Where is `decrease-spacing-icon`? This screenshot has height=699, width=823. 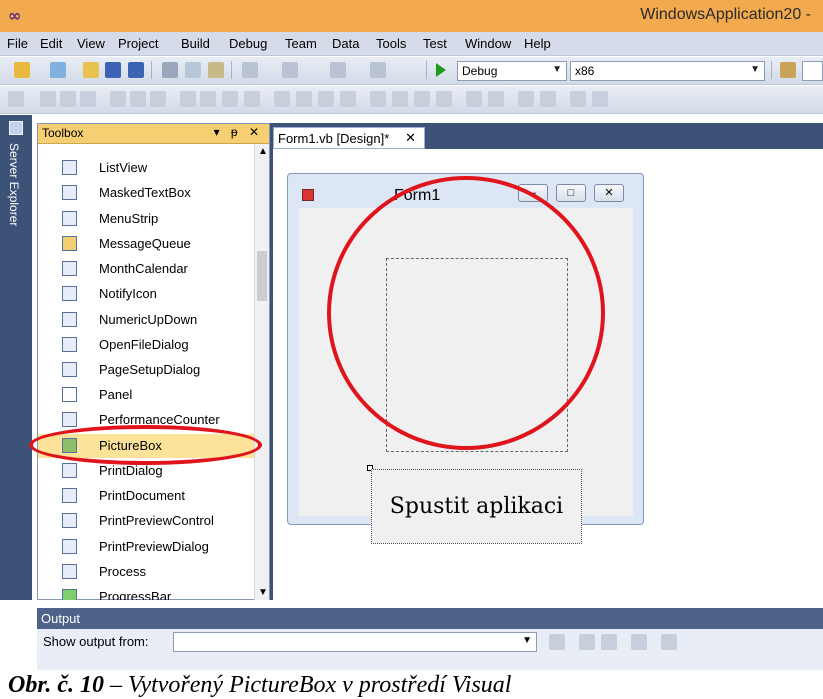
decrease-spacing-icon is located at coordinates (326, 99).